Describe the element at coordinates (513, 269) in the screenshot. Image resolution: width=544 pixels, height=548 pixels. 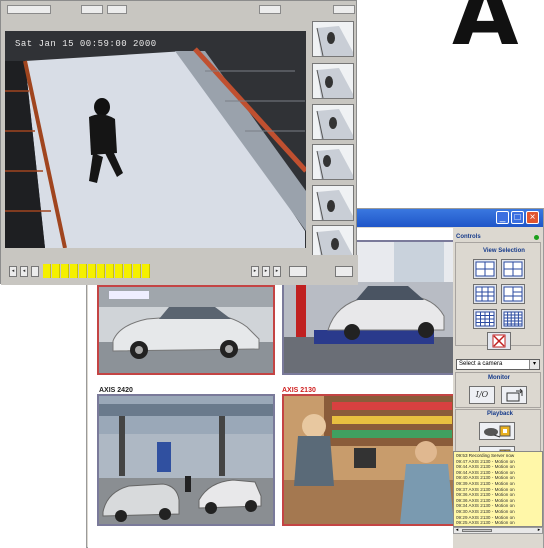
I see `layout-2x2-button` at that location.